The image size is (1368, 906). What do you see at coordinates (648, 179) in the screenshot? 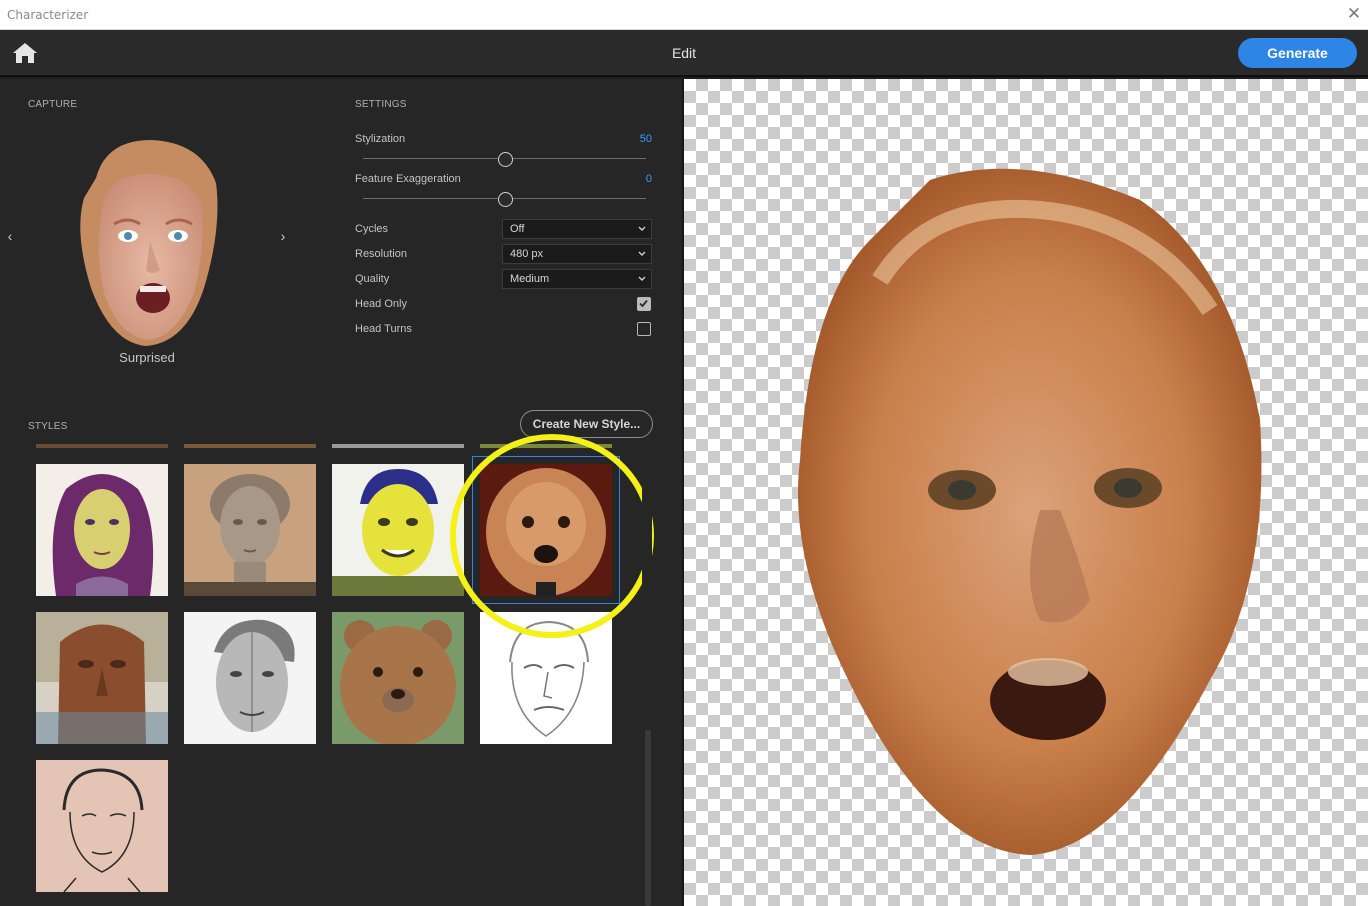
I see `exaggeration-value: 0` at bounding box center [648, 179].